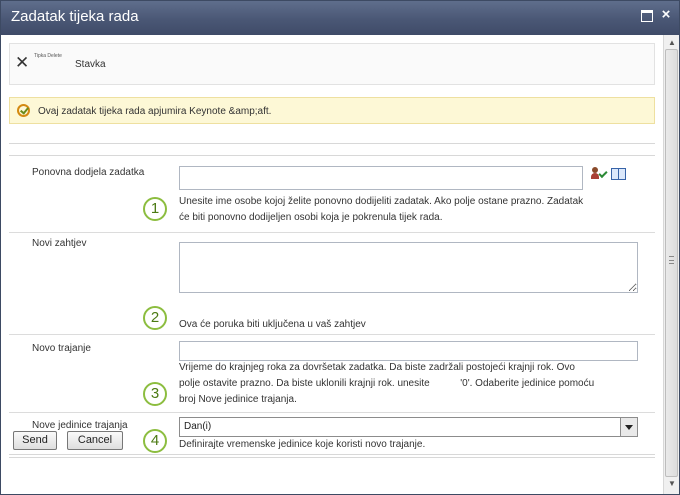 This screenshot has width=680, height=495. What do you see at coordinates (95, 440) in the screenshot?
I see `cancel-button: Cancel` at bounding box center [95, 440].